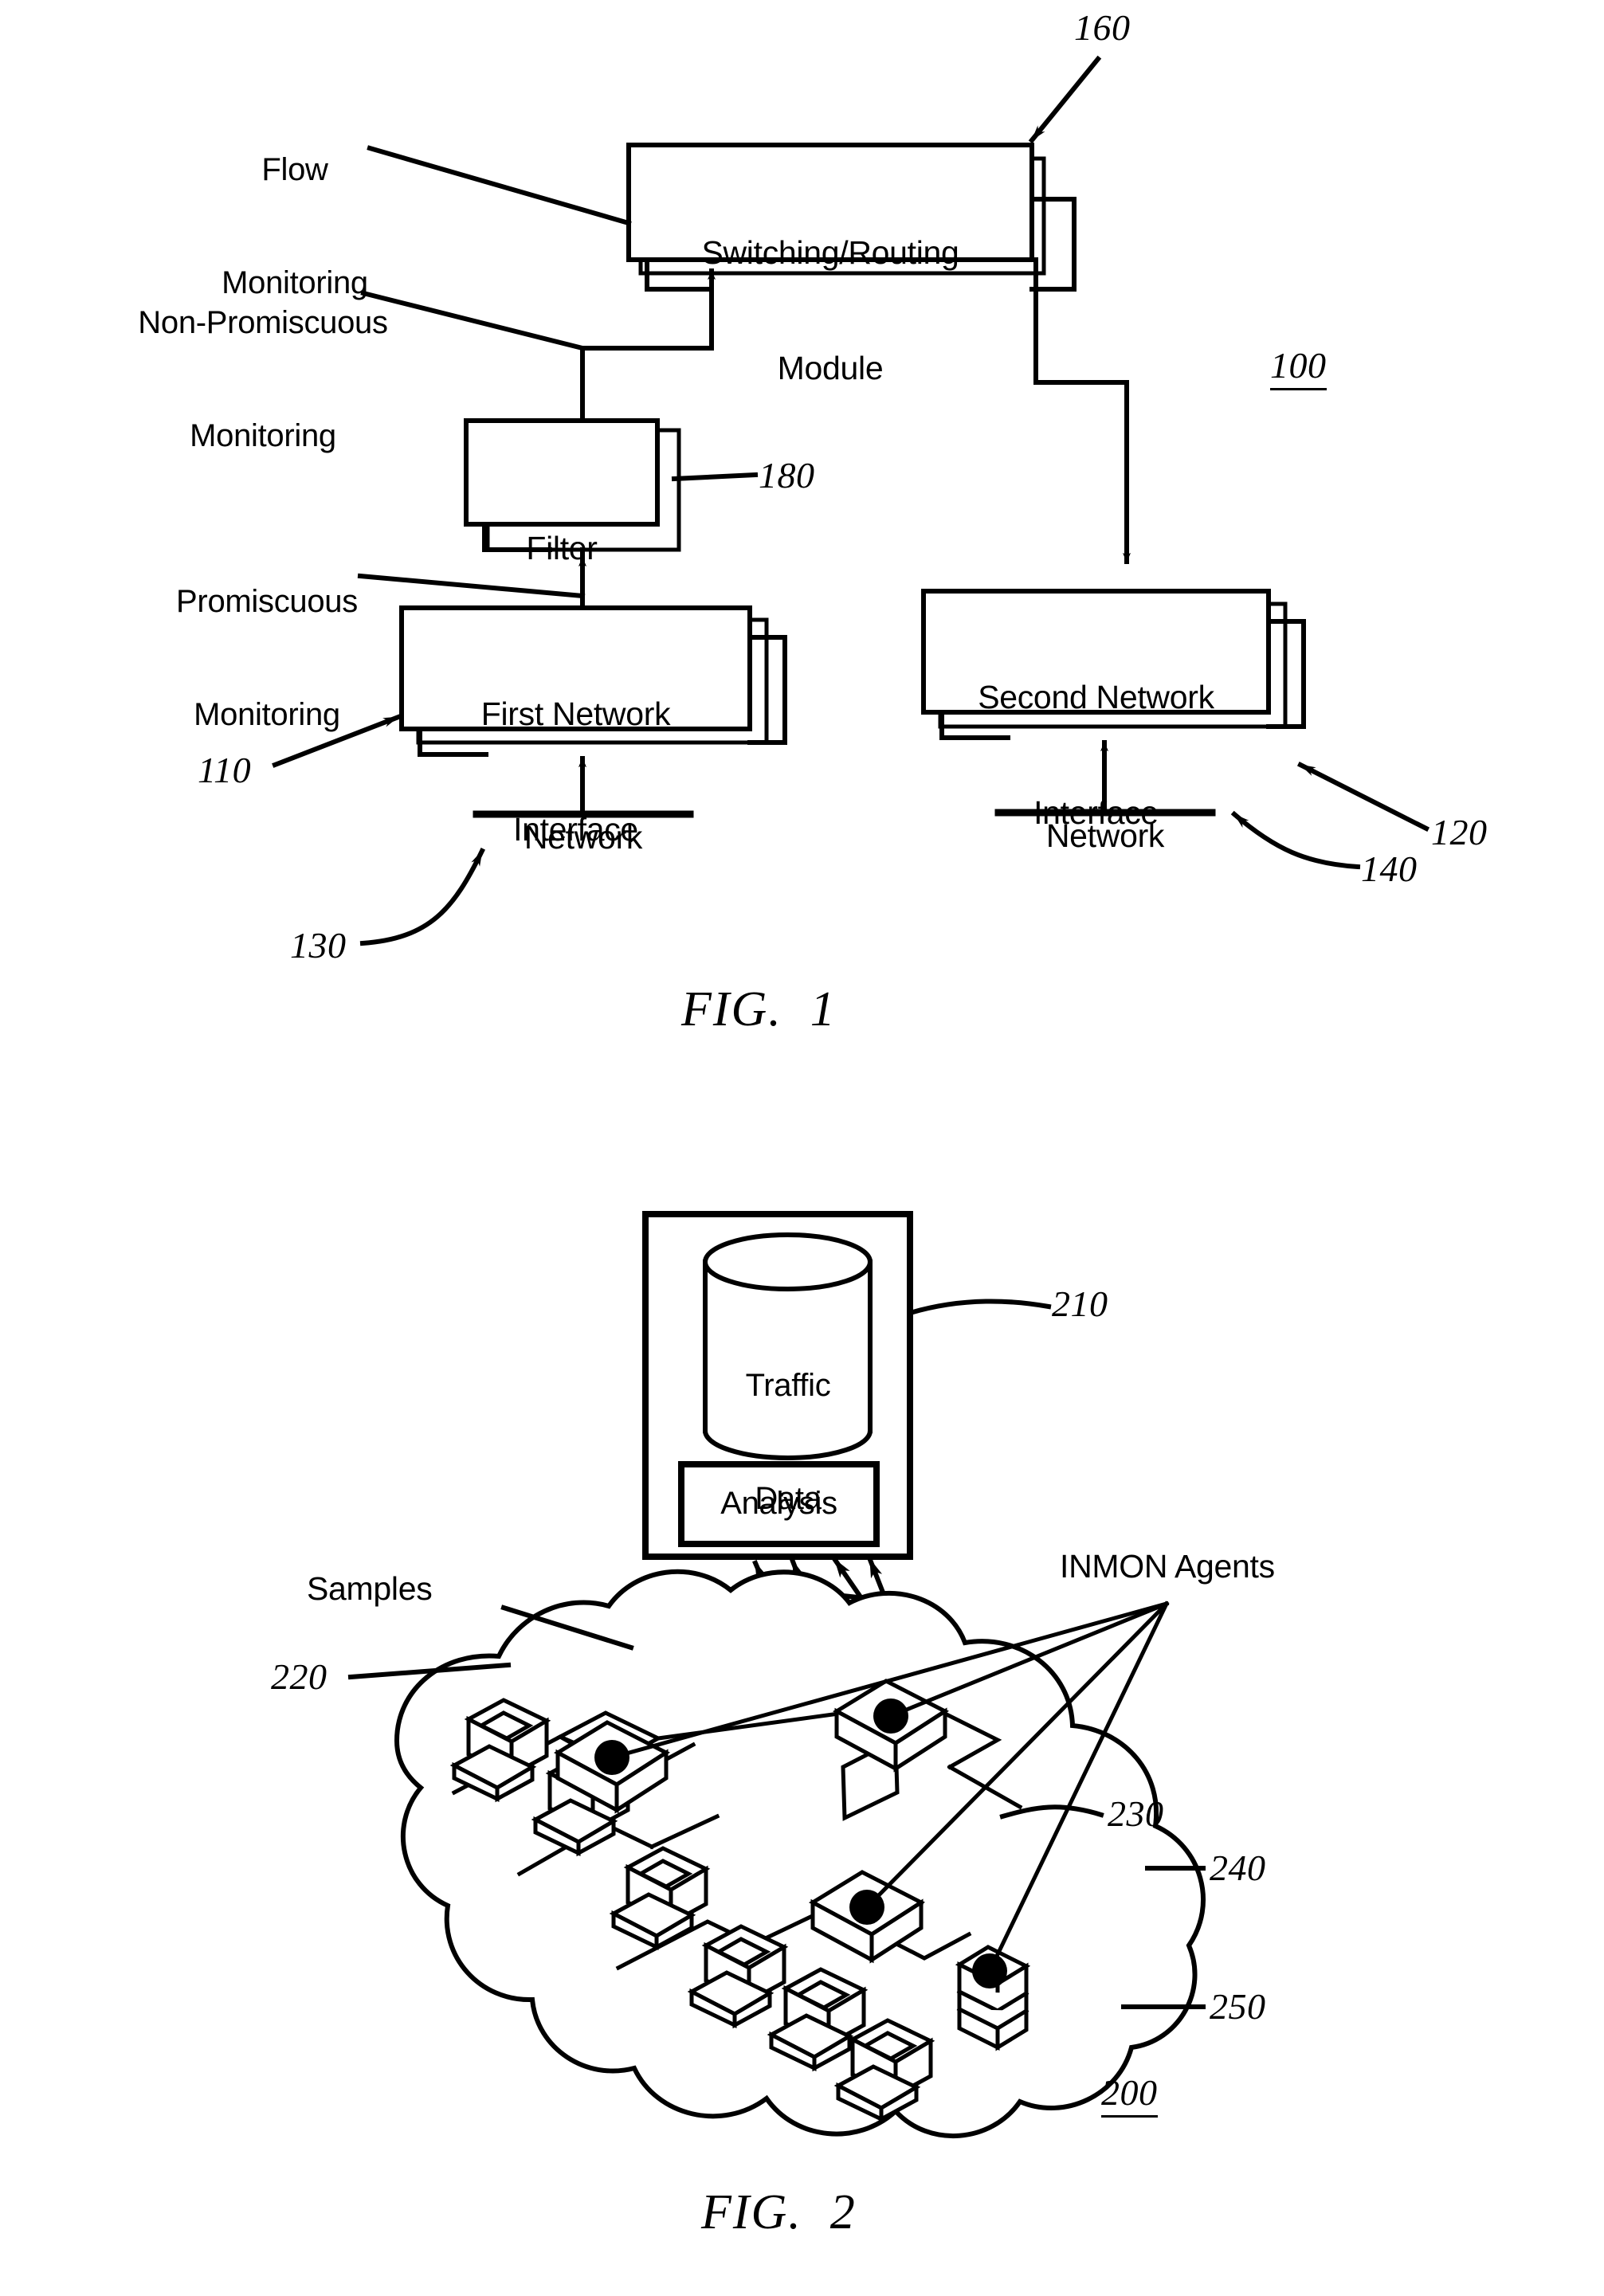  What do you see at coordinates (1238, 1867) in the screenshot?
I see `ref-240: 240` at bounding box center [1238, 1867].